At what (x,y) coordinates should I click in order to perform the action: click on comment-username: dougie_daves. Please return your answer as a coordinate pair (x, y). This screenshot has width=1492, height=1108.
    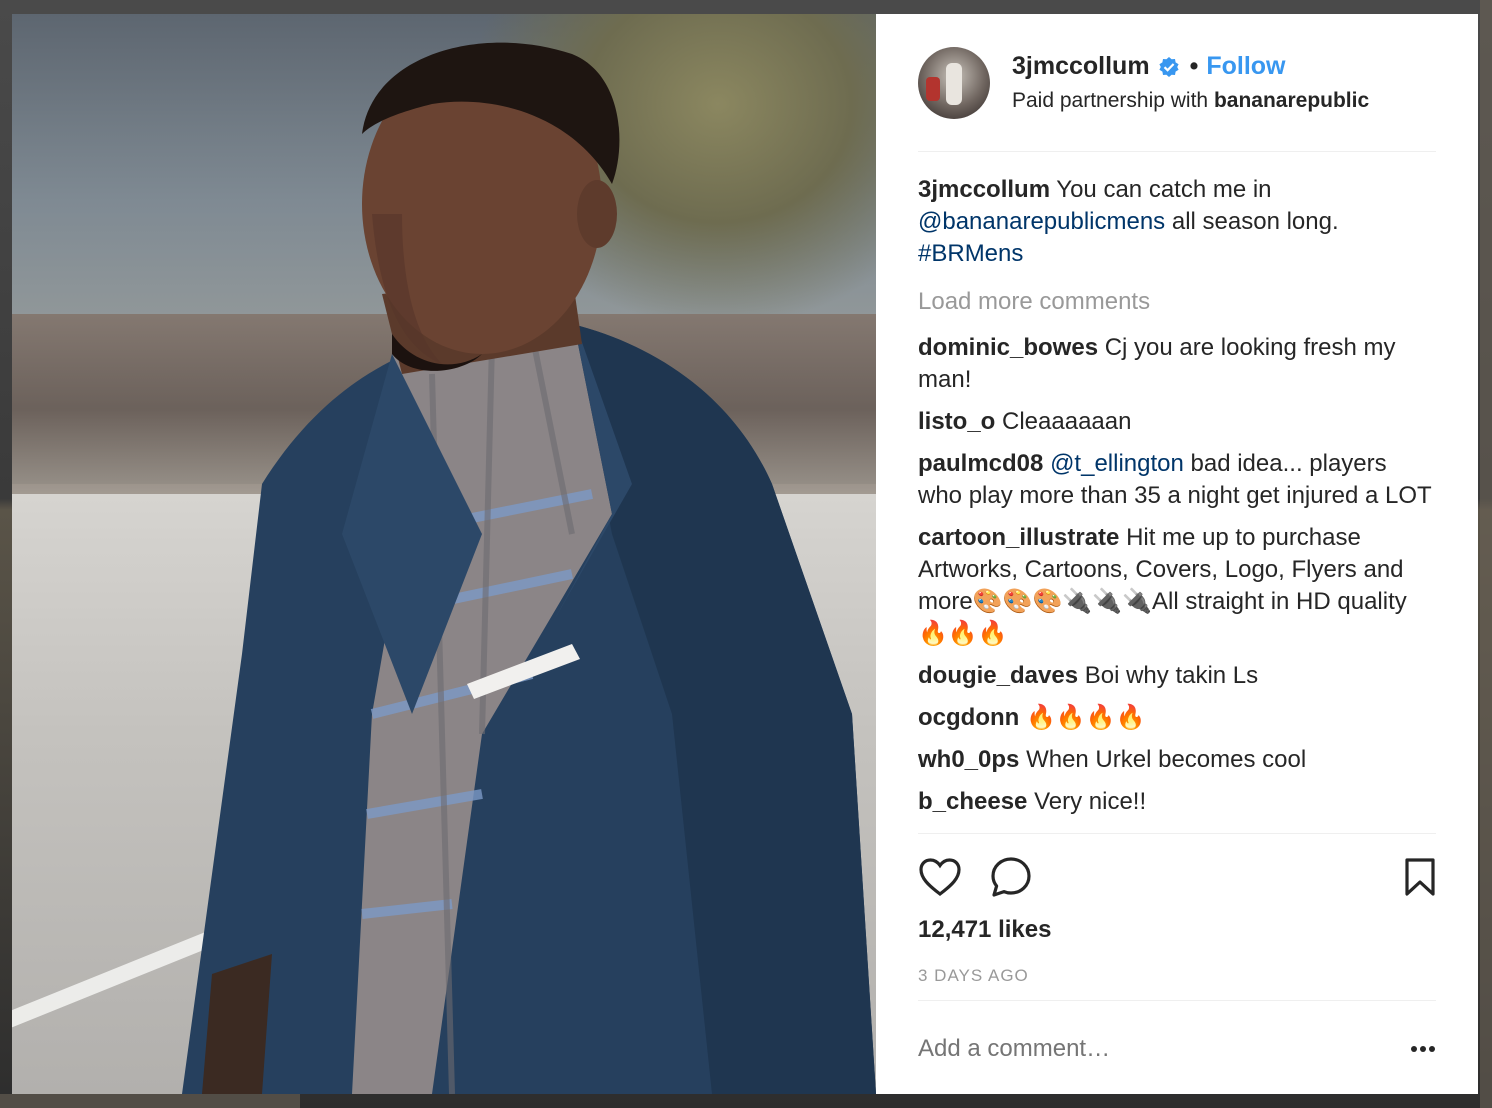
    Looking at the image, I should click on (998, 675).